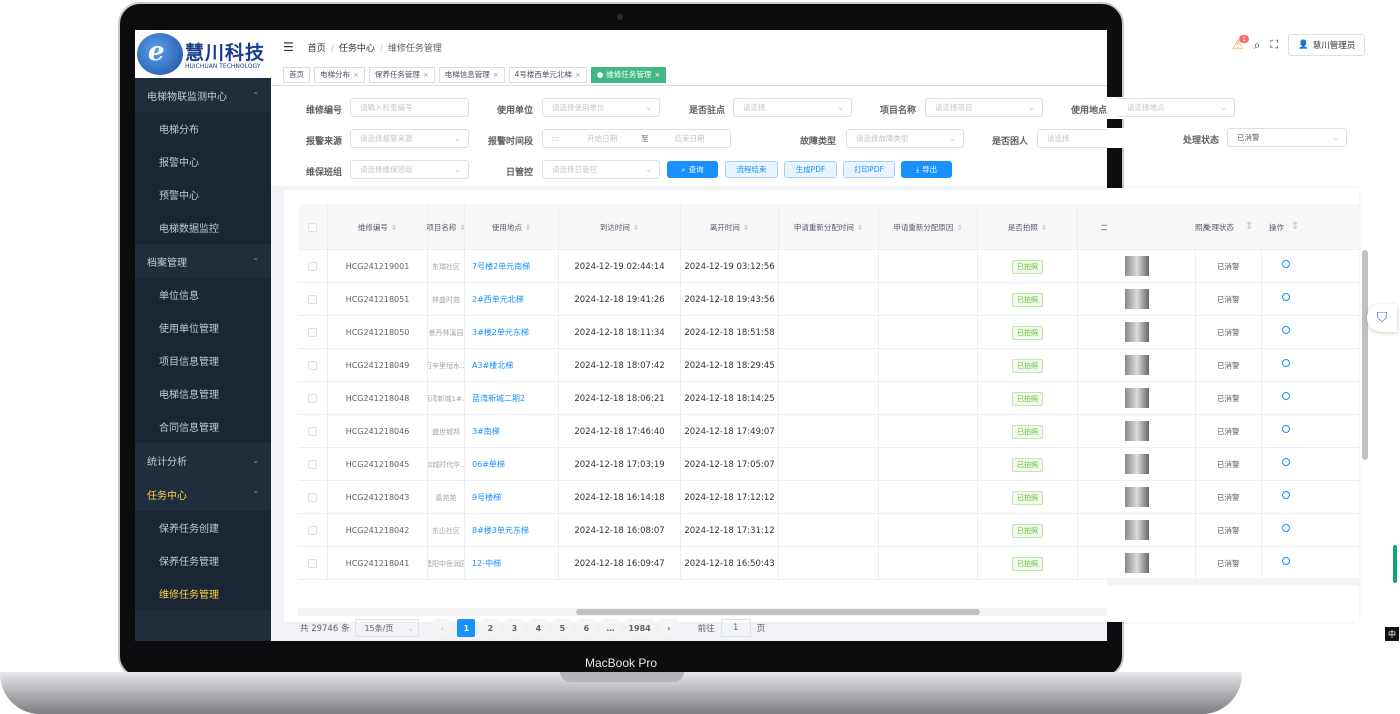 The height and width of the screenshot is (714, 1400). What do you see at coordinates (984, 107) in the screenshot?
I see `project-select: 请选择项目 ⌄` at bounding box center [984, 107].